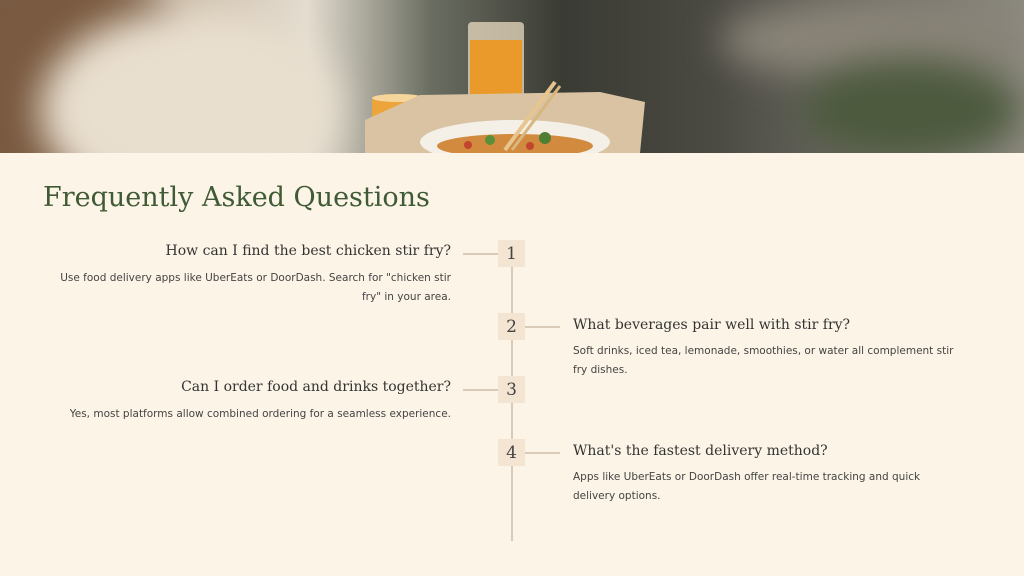 The width and height of the screenshot is (1024, 576). I want to click on faq-question: Can I order food and drinks together?, so click(316, 387).